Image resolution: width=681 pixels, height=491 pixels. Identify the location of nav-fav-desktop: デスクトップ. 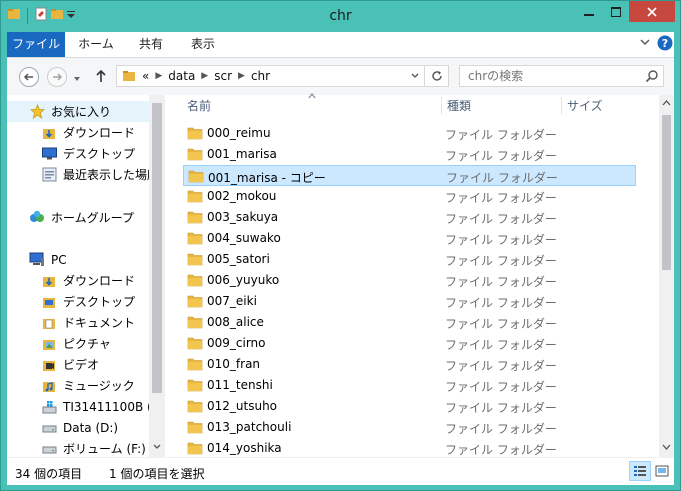
(71, 153).